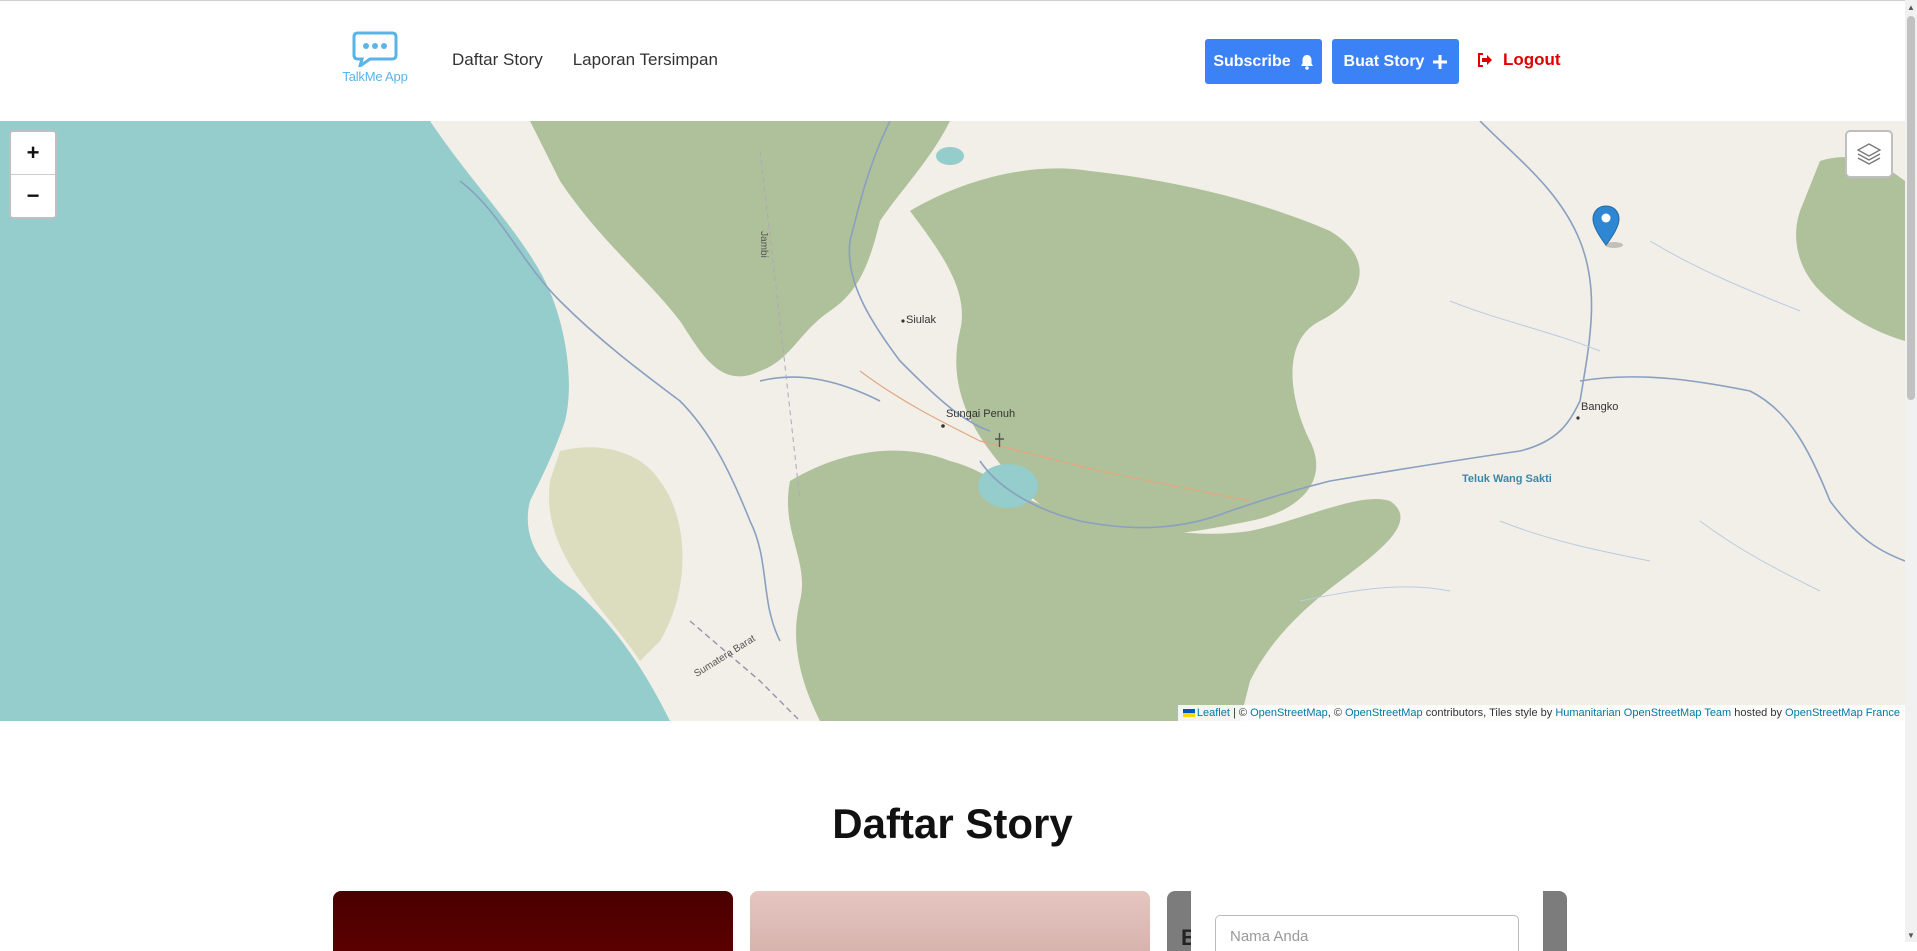 Image resolution: width=1917 pixels, height=951 pixels. I want to click on map-marker-icon, so click(1607, 226).